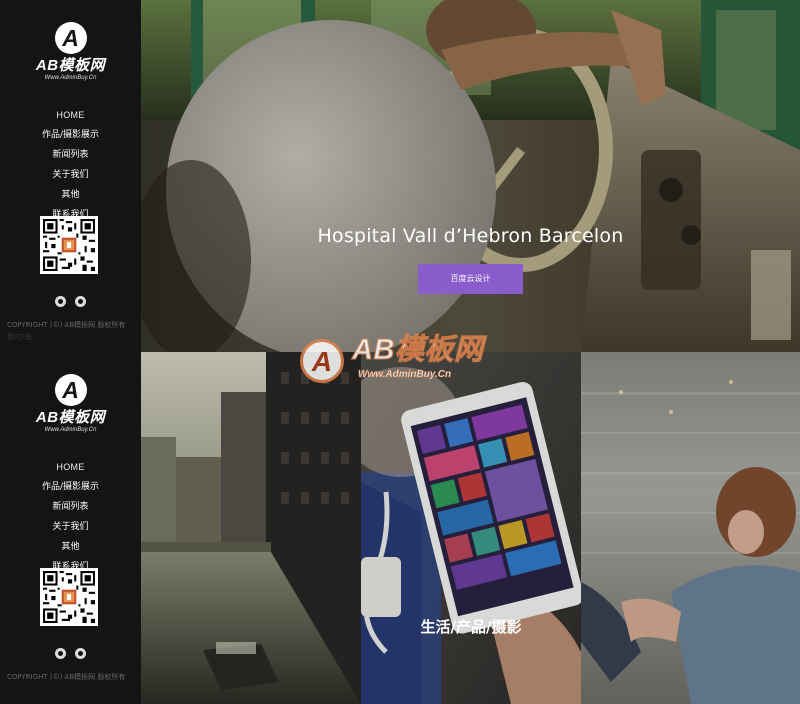 This screenshot has height=704, width=800. Describe the element at coordinates (470, 236) in the screenshot. I see `hero-title: Hospital Vall d’Hebron Barcelon` at that location.